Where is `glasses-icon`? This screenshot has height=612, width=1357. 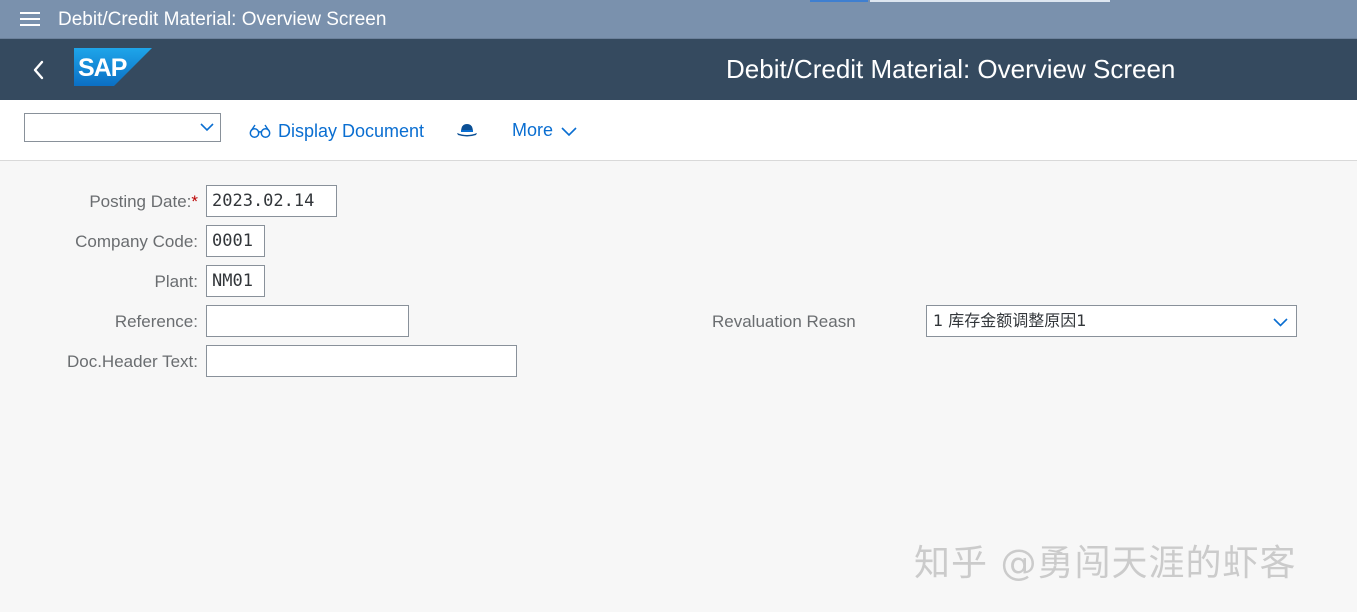 glasses-icon is located at coordinates (260, 131).